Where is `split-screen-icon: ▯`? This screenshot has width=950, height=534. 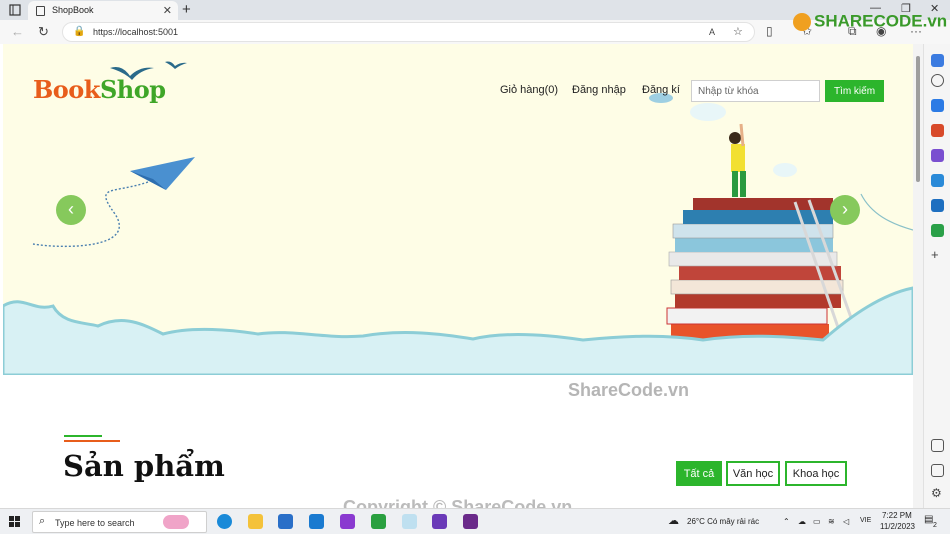
split-screen-icon: ▯ is located at coordinates (769, 31).